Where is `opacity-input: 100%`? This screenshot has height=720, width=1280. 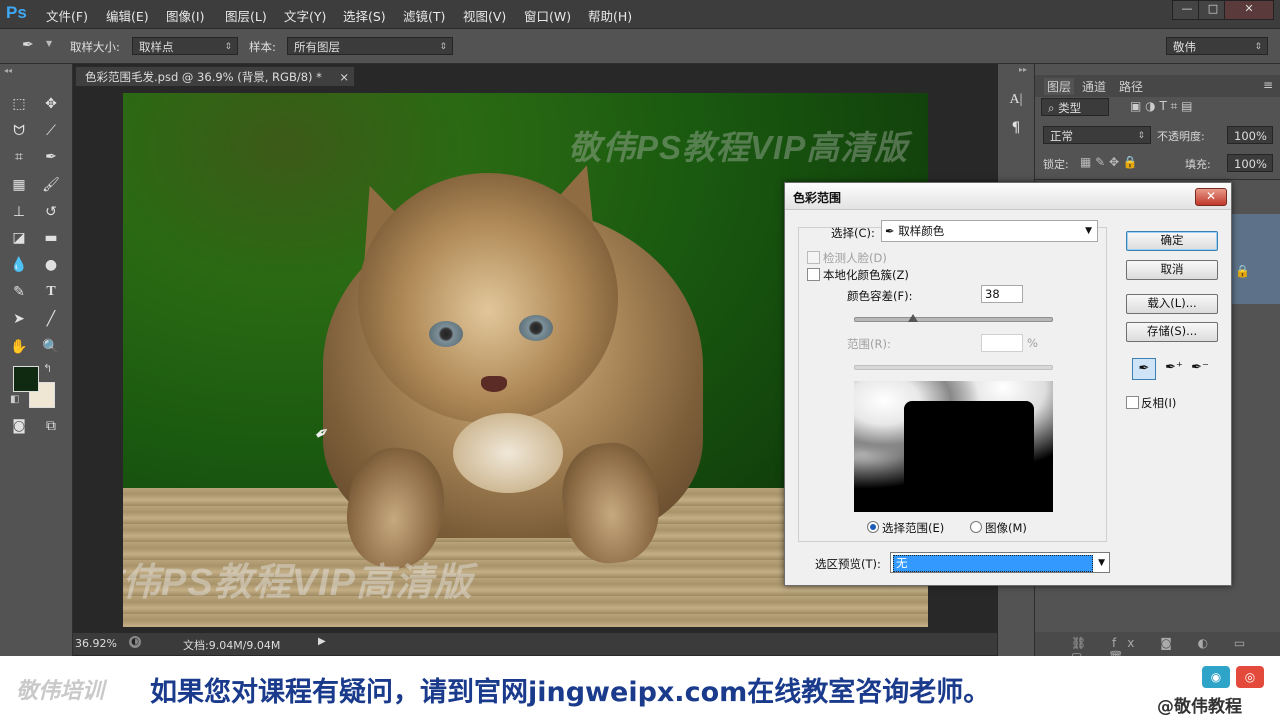 opacity-input: 100% is located at coordinates (1250, 135).